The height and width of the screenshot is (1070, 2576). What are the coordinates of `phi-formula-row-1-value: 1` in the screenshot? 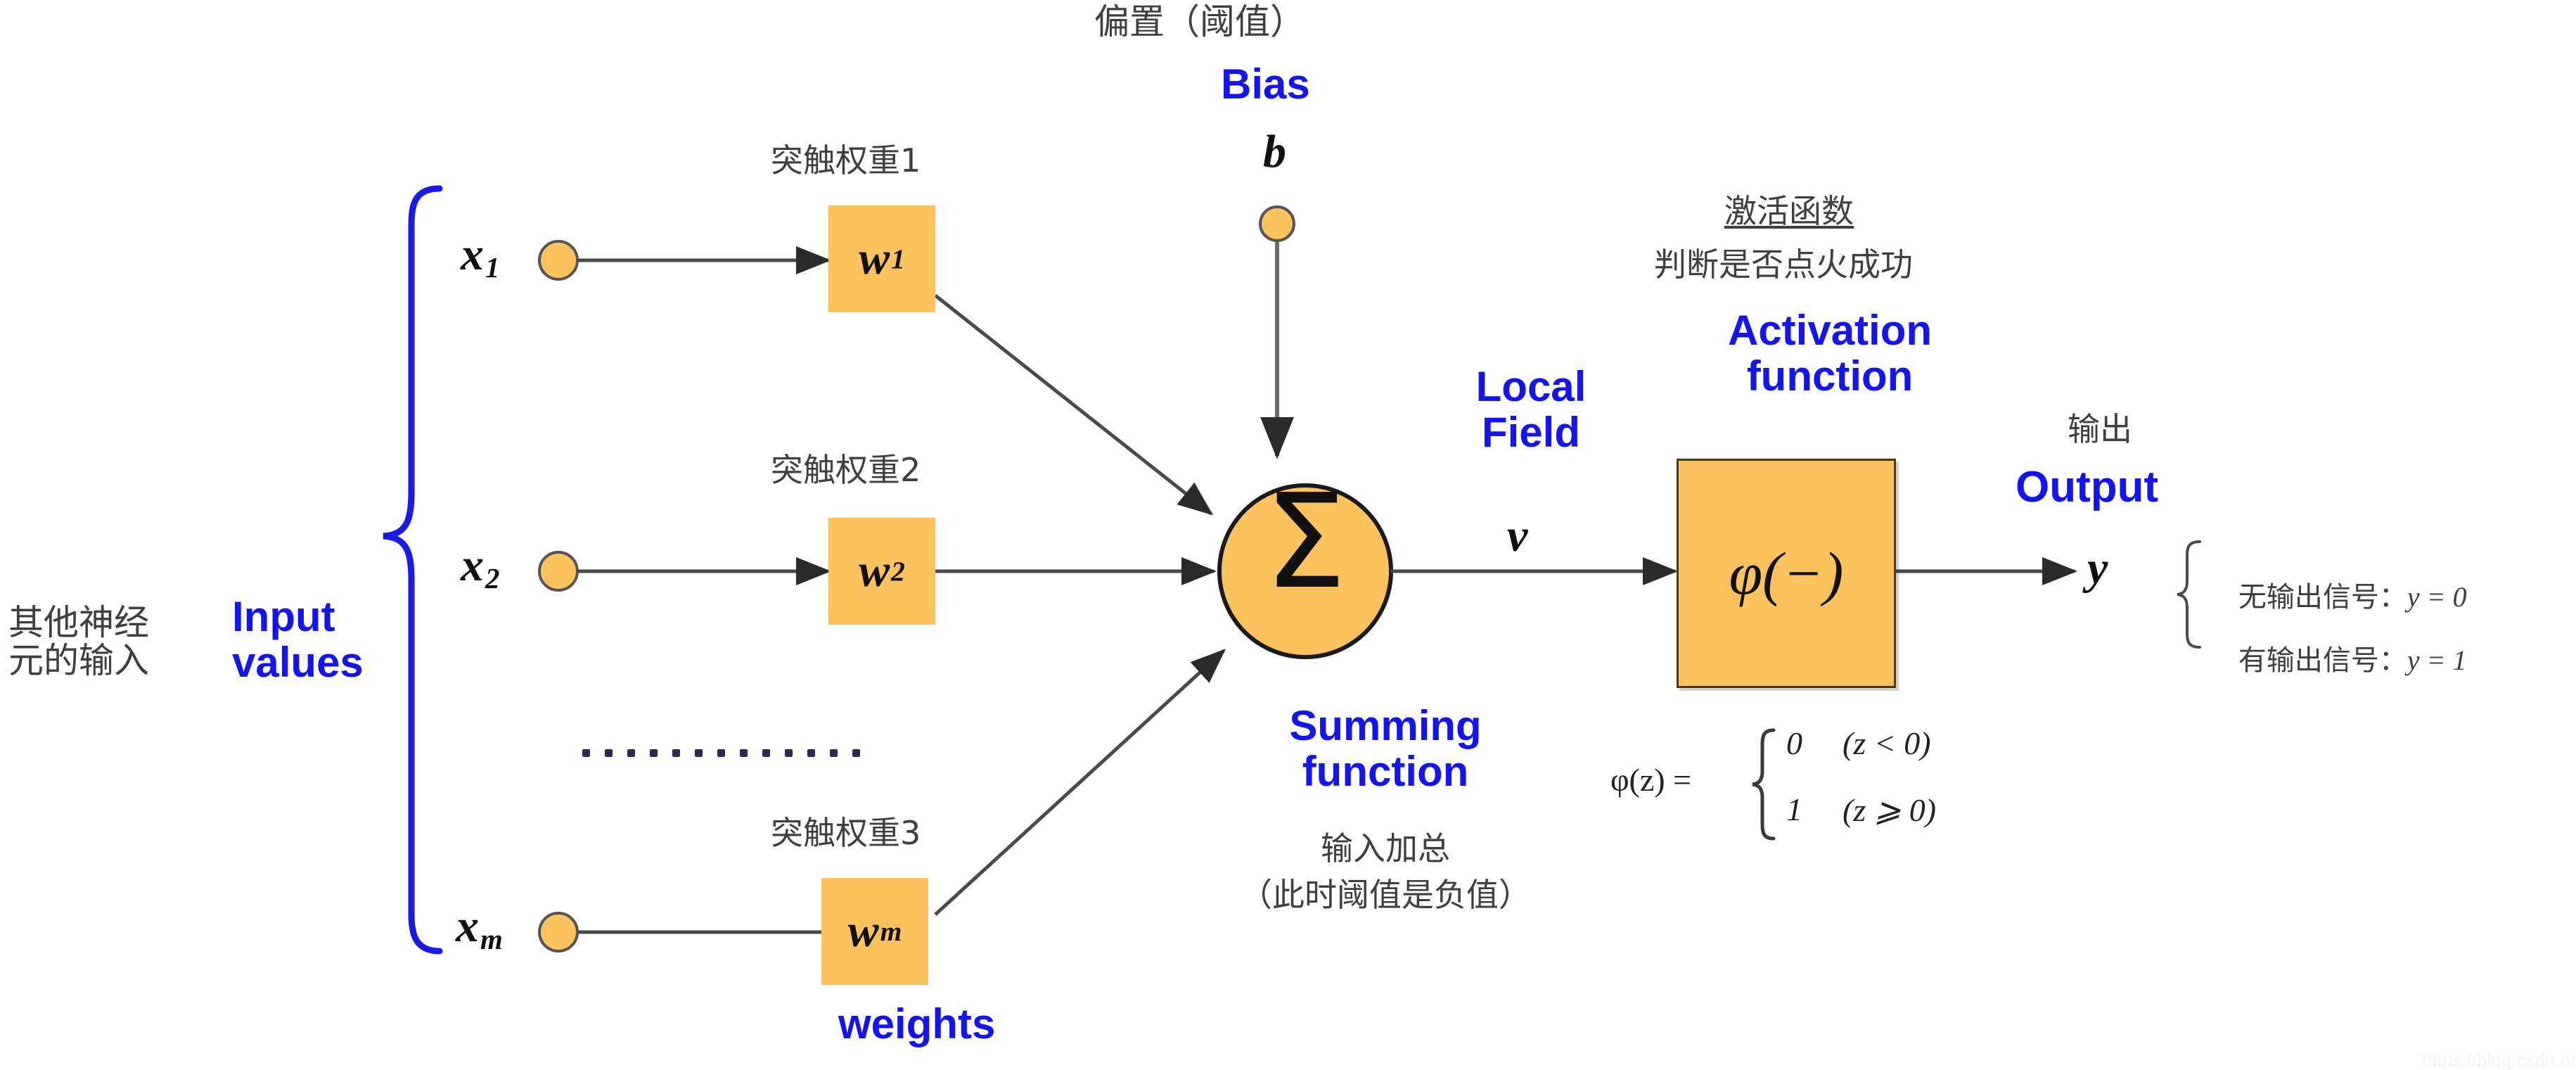 It's located at (1794, 809).